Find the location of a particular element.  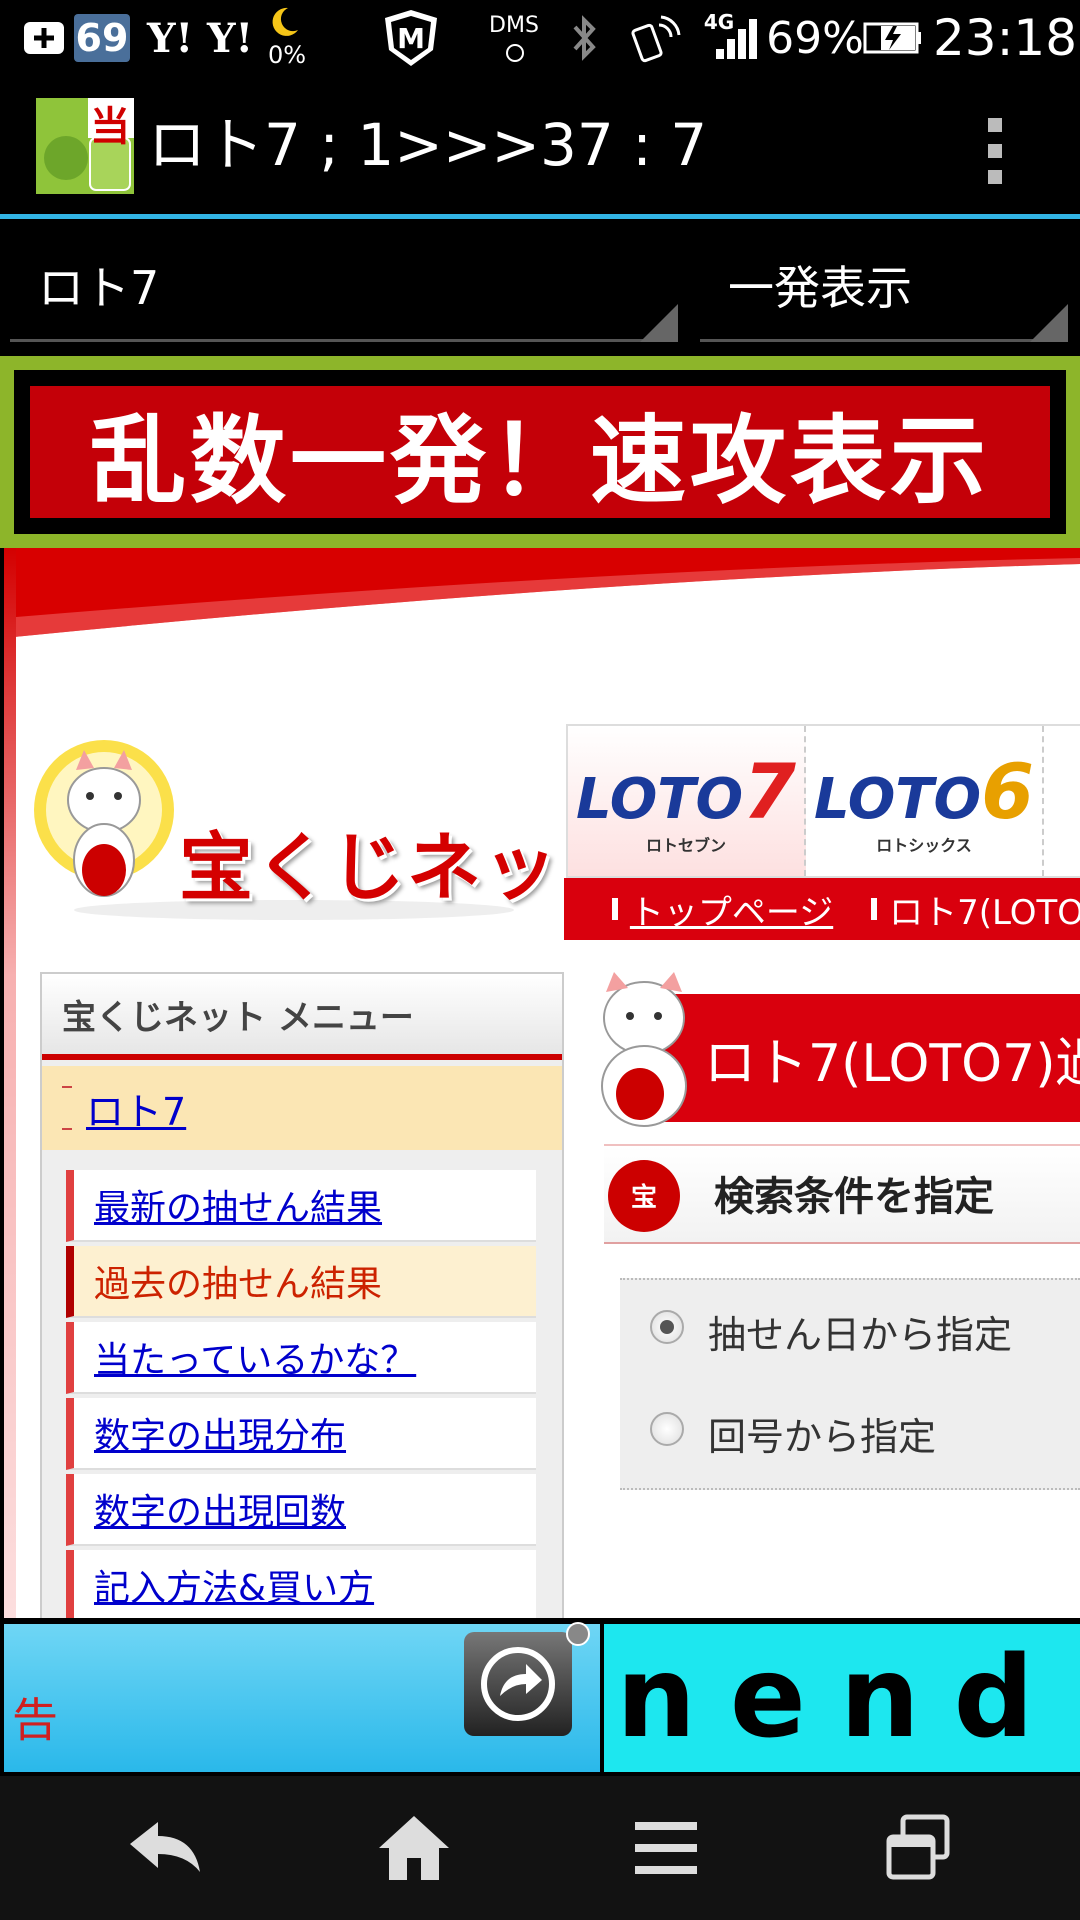

search-options: 抽せん日から指定 回号から指定 is located at coordinates (850, 1384).